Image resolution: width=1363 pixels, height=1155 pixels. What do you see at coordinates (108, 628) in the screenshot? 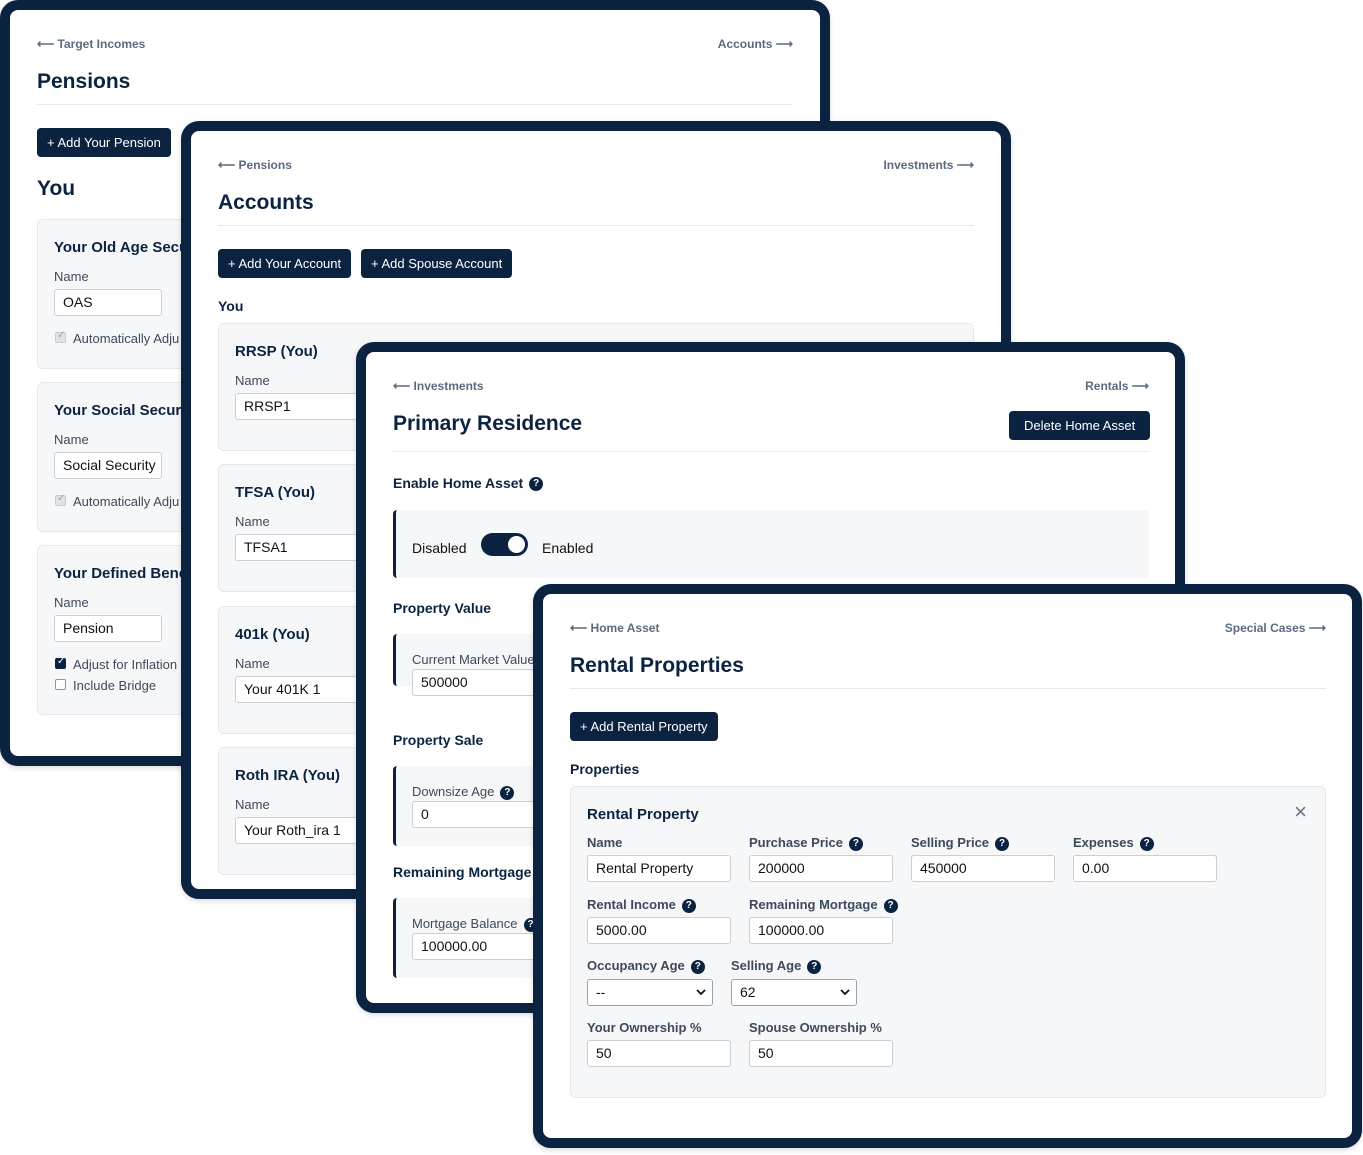
I see `name-input: Pension` at bounding box center [108, 628].